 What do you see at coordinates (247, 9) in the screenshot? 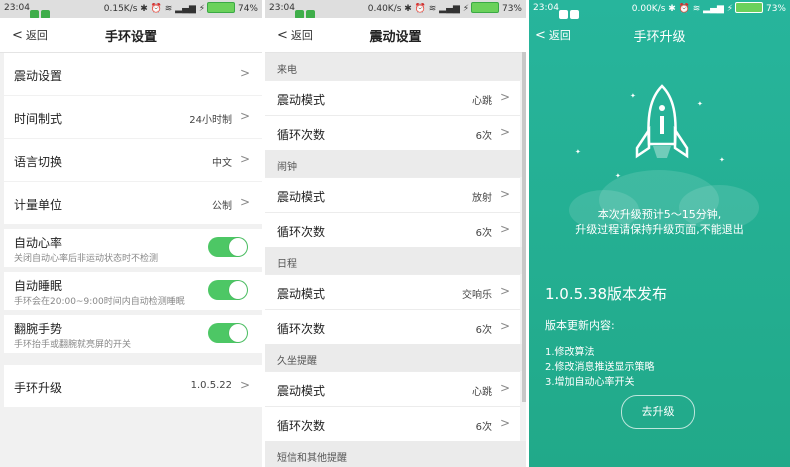
I see `battery-level: 74%` at bounding box center [247, 9].